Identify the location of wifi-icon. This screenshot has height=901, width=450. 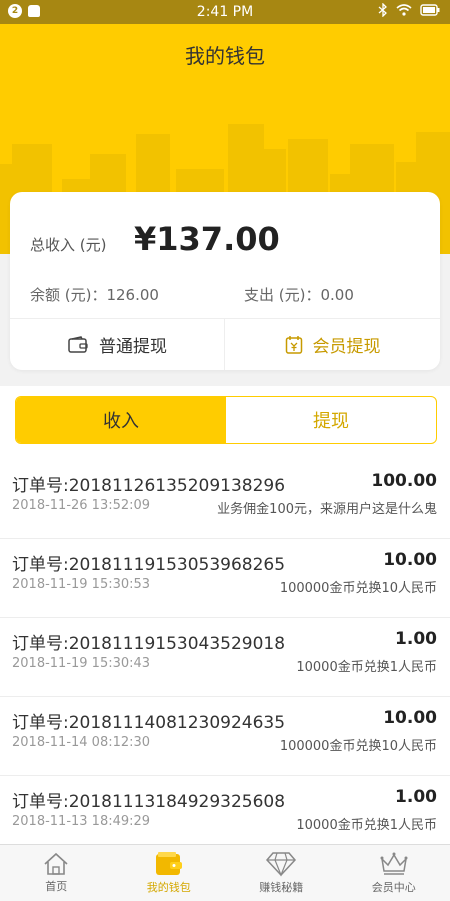
(404, 10).